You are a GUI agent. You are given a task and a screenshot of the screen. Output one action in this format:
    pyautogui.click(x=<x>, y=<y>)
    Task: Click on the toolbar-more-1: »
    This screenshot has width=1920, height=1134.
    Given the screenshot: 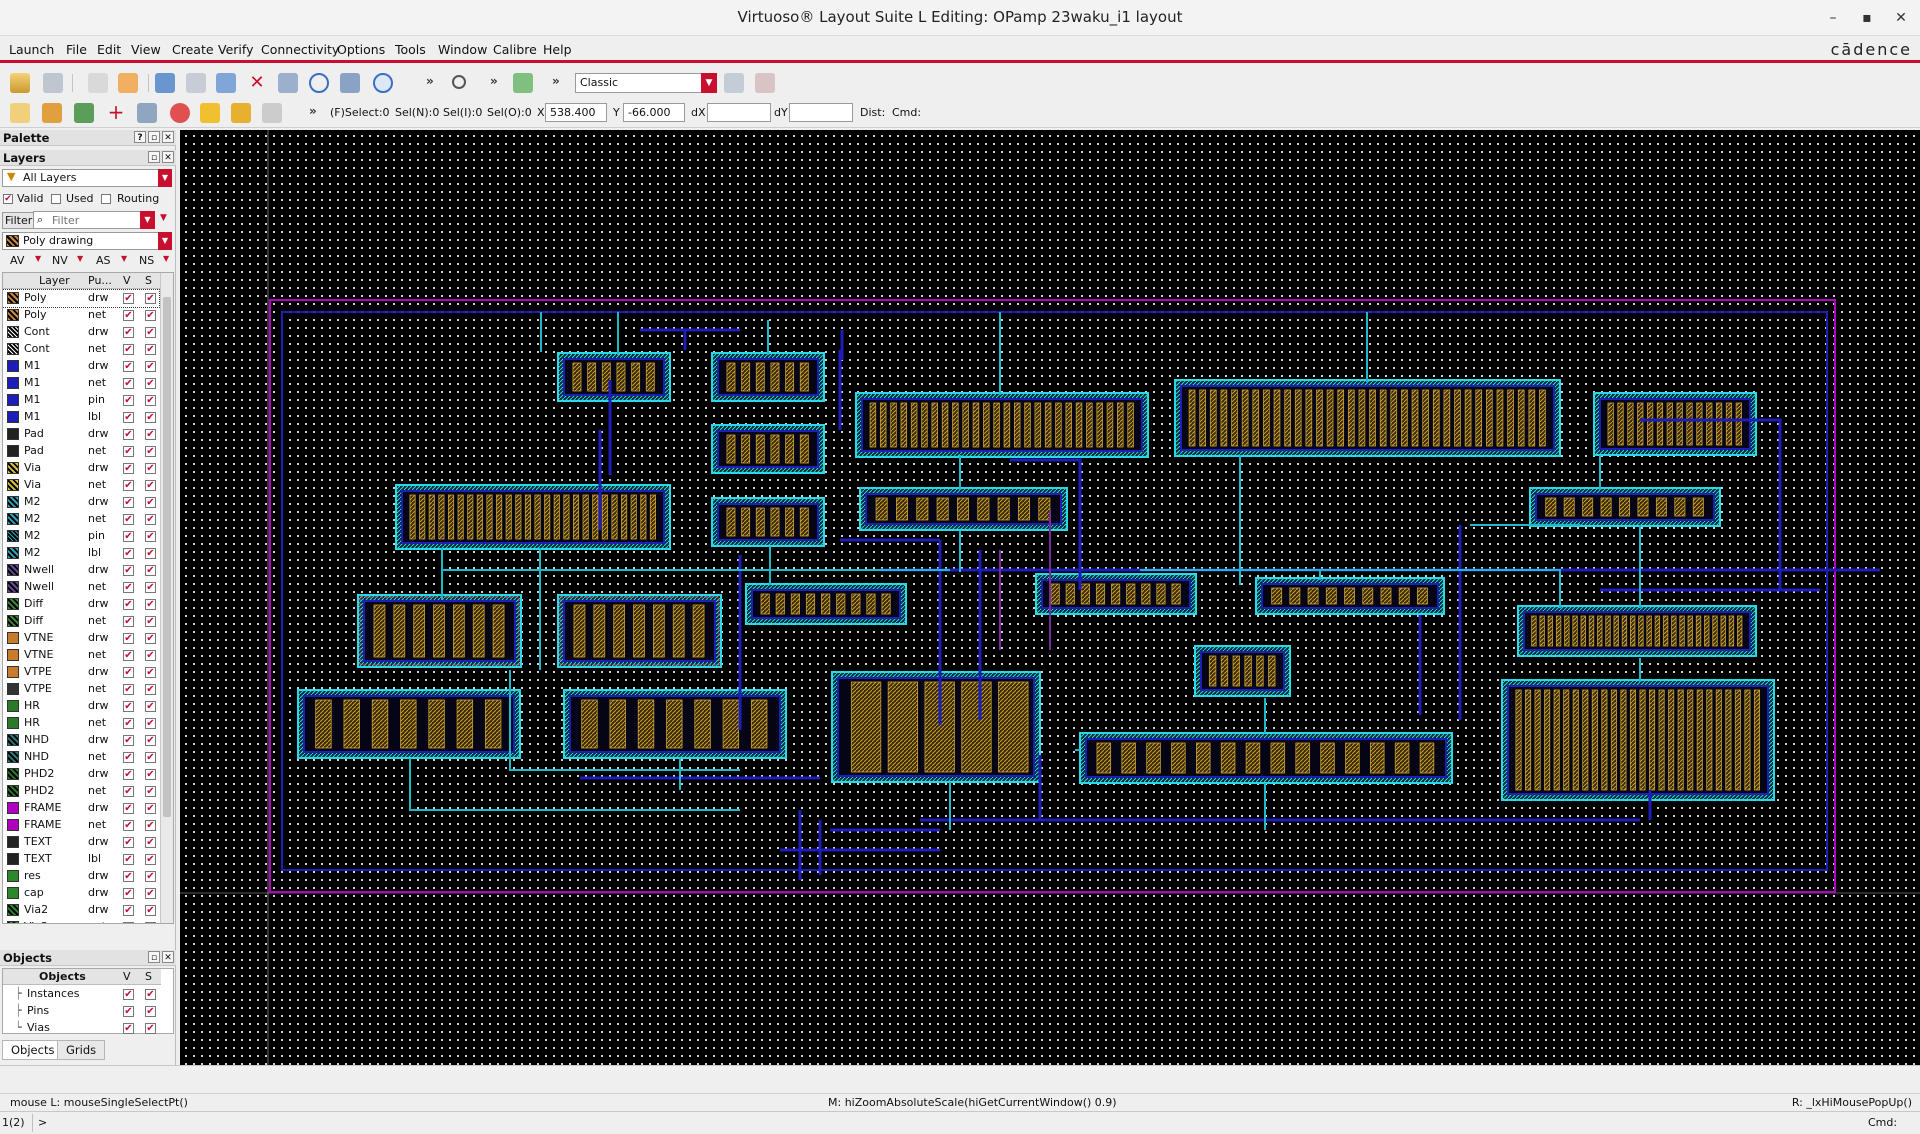 What is the action you would take?
    pyautogui.click(x=430, y=81)
    